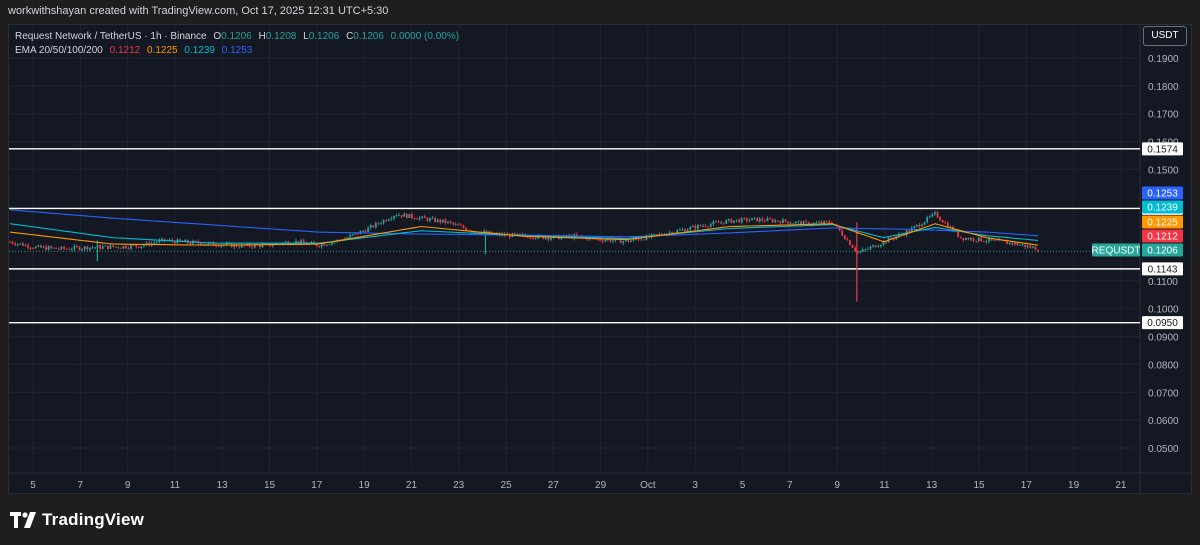 This screenshot has height=545, width=1200. What do you see at coordinates (884, 485) in the screenshot?
I see `x-tick-label: 11` at bounding box center [884, 485].